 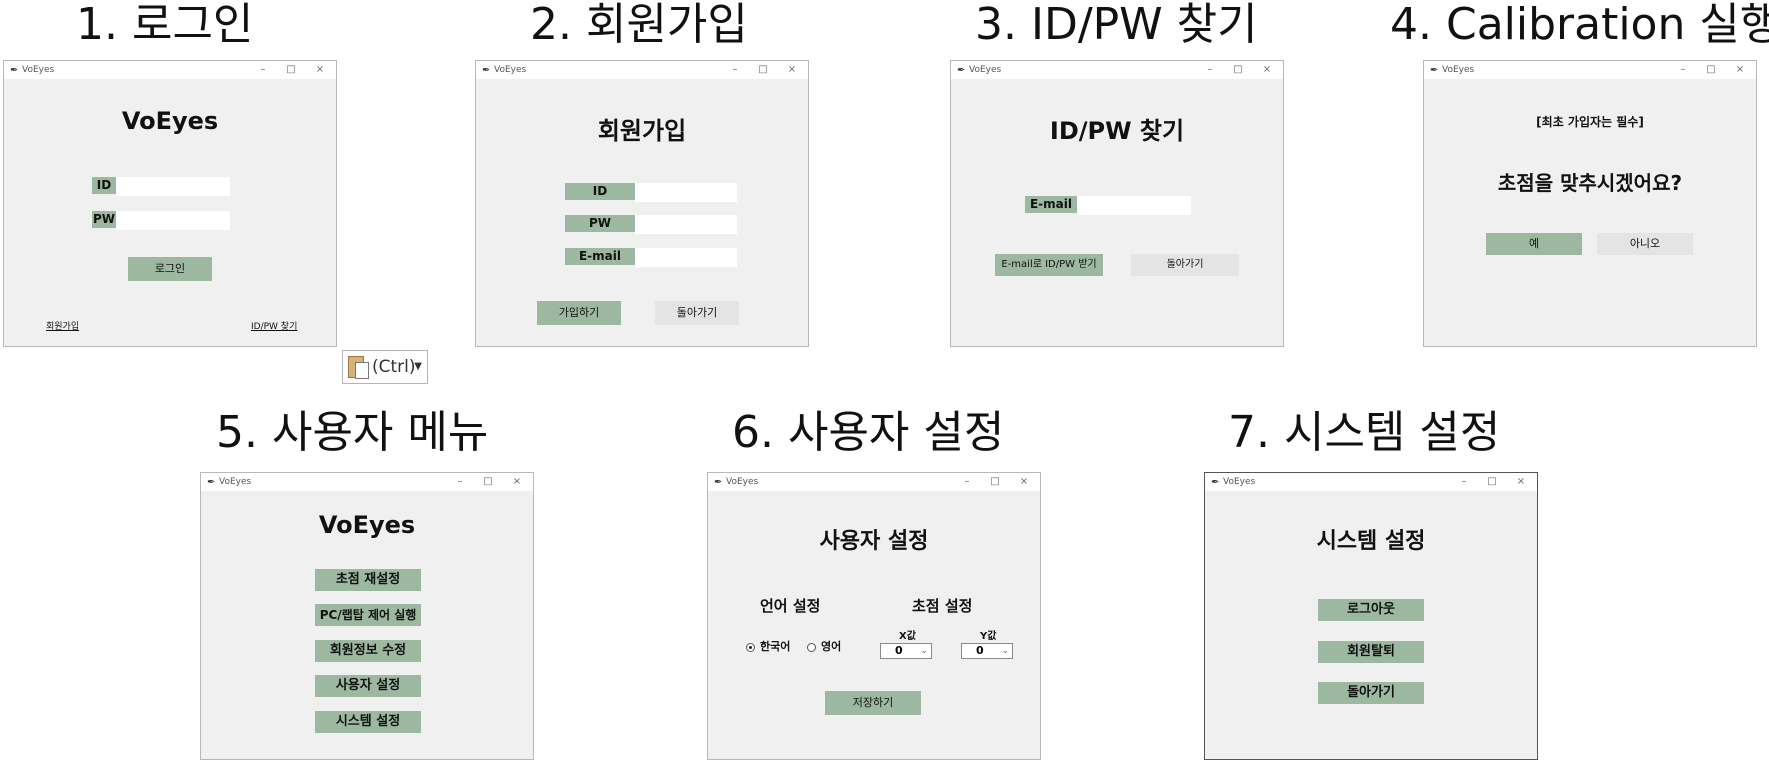 I want to click on id-label: ID, so click(x=104, y=185).